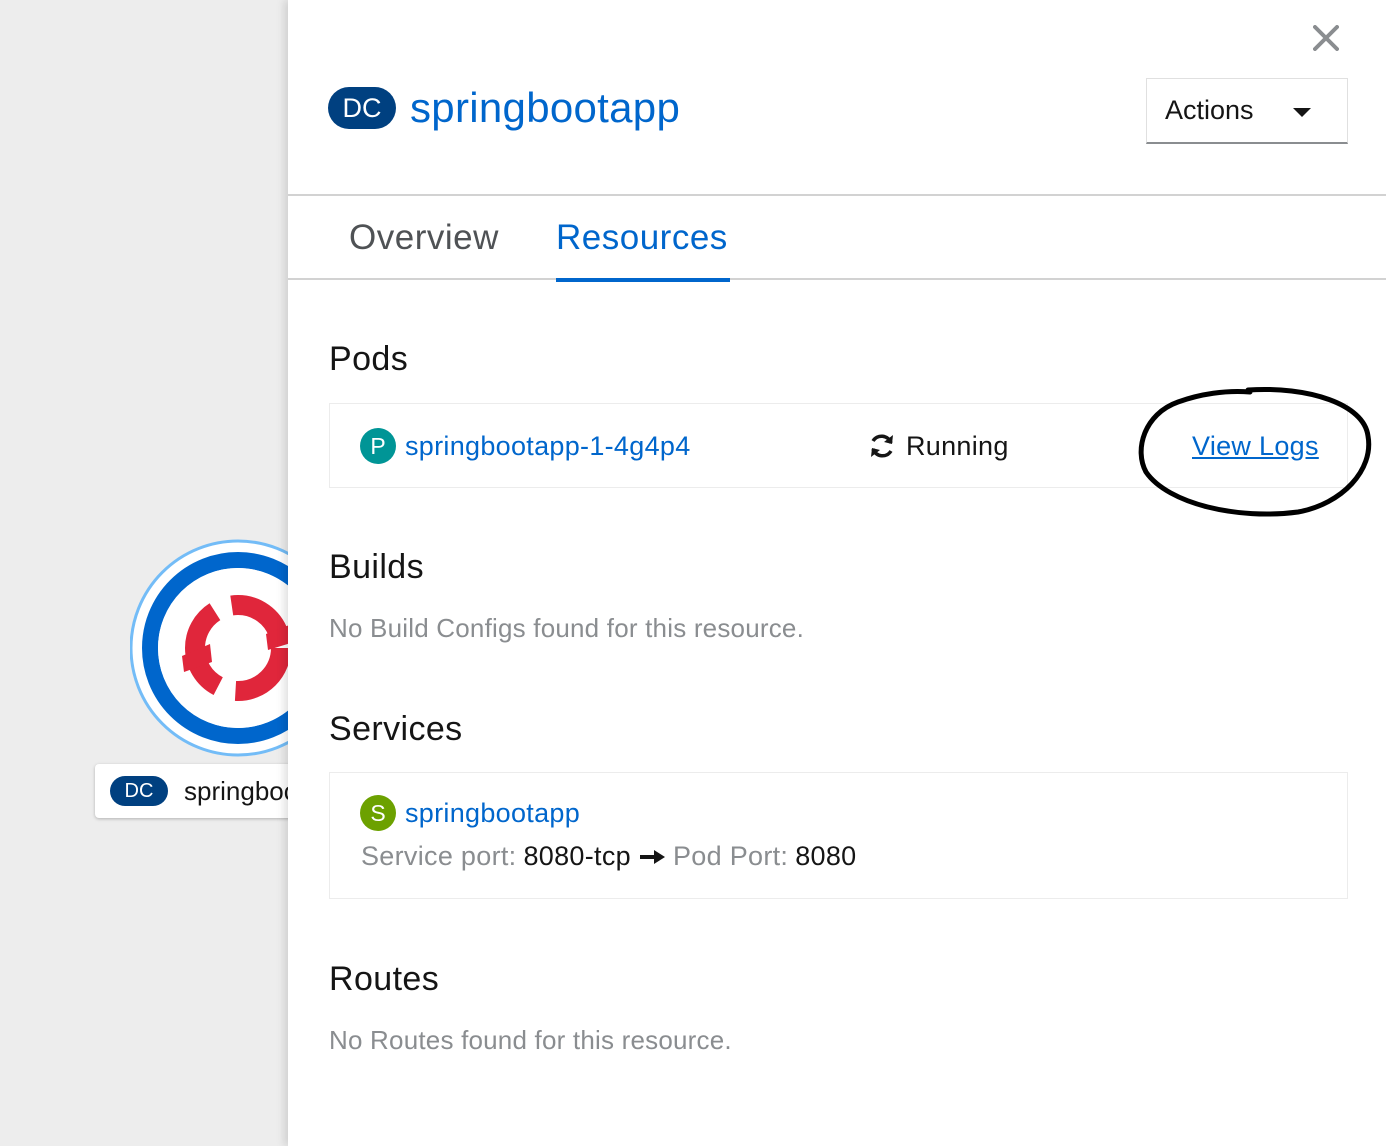  What do you see at coordinates (236, 790) in the screenshot?
I see `node-name: springbootapp` at bounding box center [236, 790].